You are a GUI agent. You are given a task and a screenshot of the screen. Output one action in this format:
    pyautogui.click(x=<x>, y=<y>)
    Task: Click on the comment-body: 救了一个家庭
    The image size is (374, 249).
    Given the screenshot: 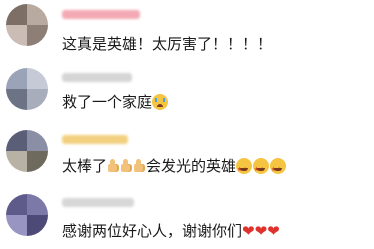 What is the action you would take?
    pyautogui.click(x=115, y=102)
    